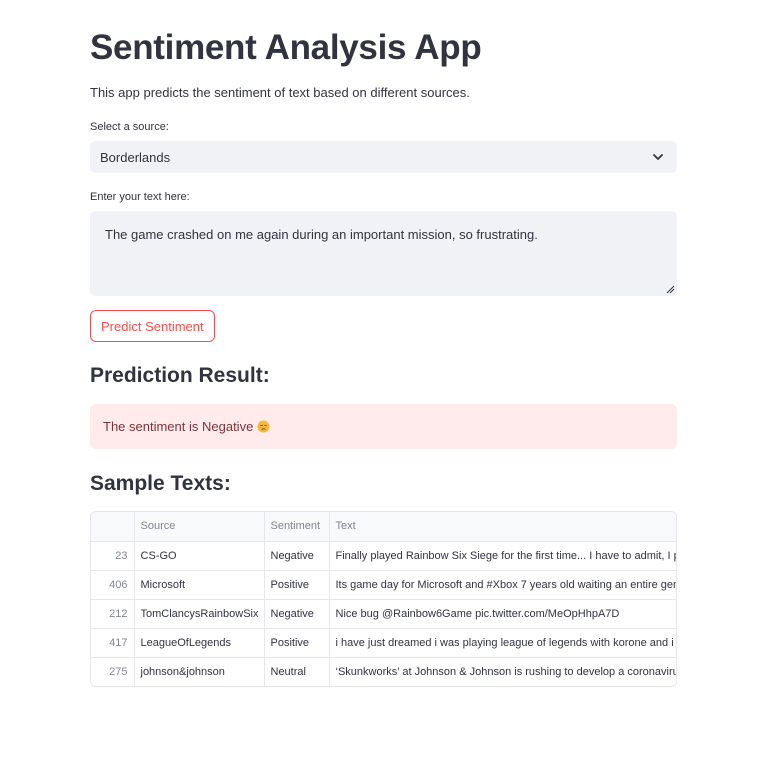 This screenshot has width=777, height=781. Describe the element at coordinates (113, 527) in the screenshot. I see `column-header-index` at that location.